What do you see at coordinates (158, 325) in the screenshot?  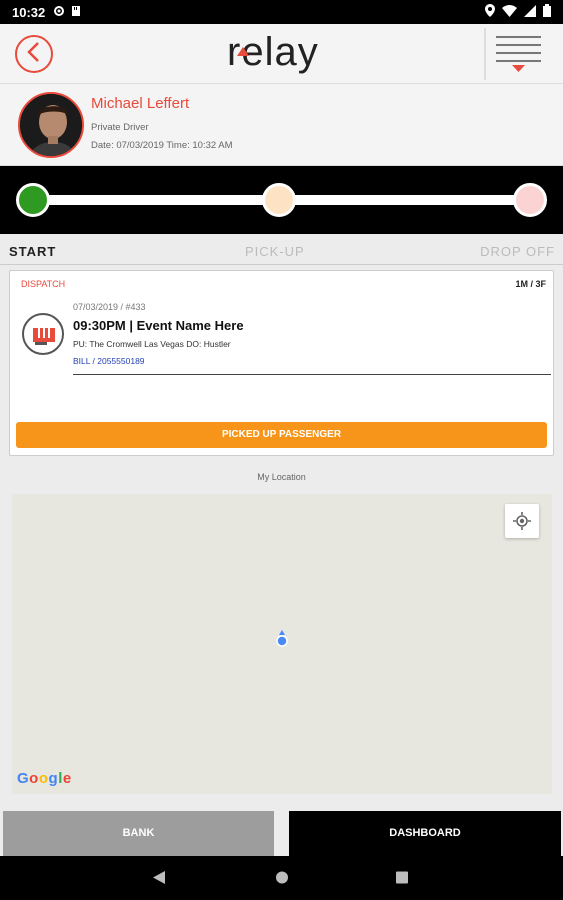 I see `trip-event-title: 09:30PM | Event Name Here` at bounding box center [158, 325].